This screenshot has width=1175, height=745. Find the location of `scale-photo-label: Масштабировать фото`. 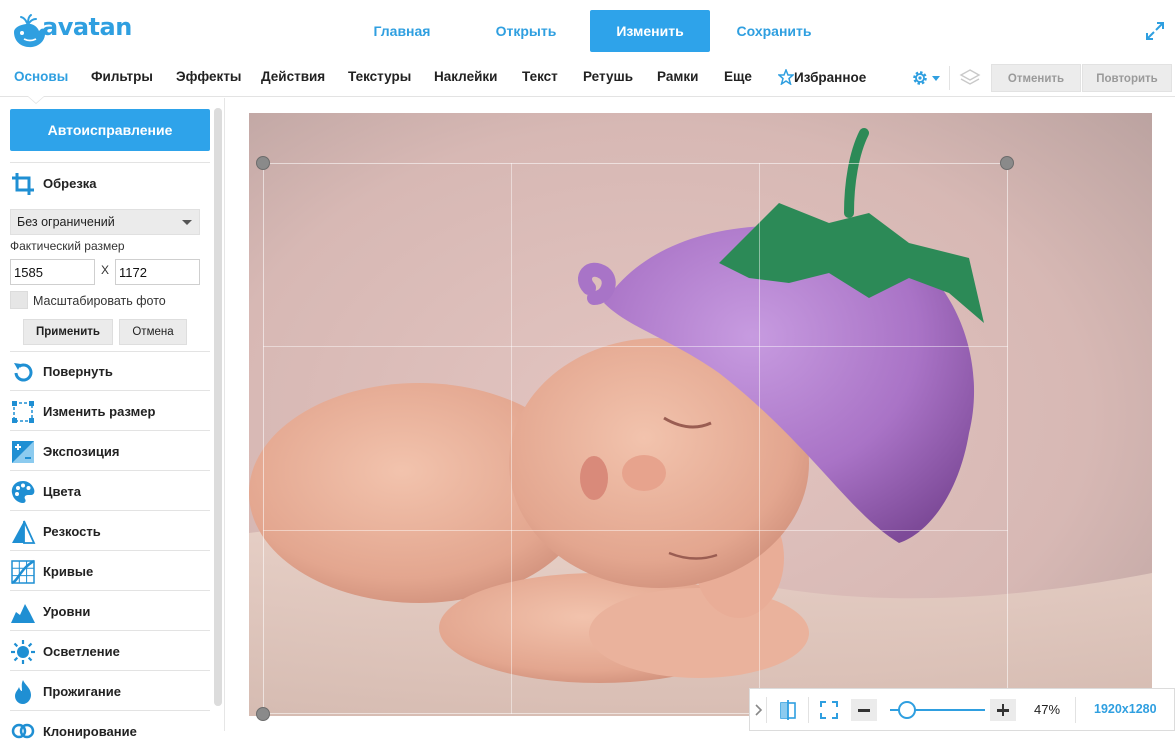

scale-photo-label: Масштабировать фото is located at coordinates (99, 301).